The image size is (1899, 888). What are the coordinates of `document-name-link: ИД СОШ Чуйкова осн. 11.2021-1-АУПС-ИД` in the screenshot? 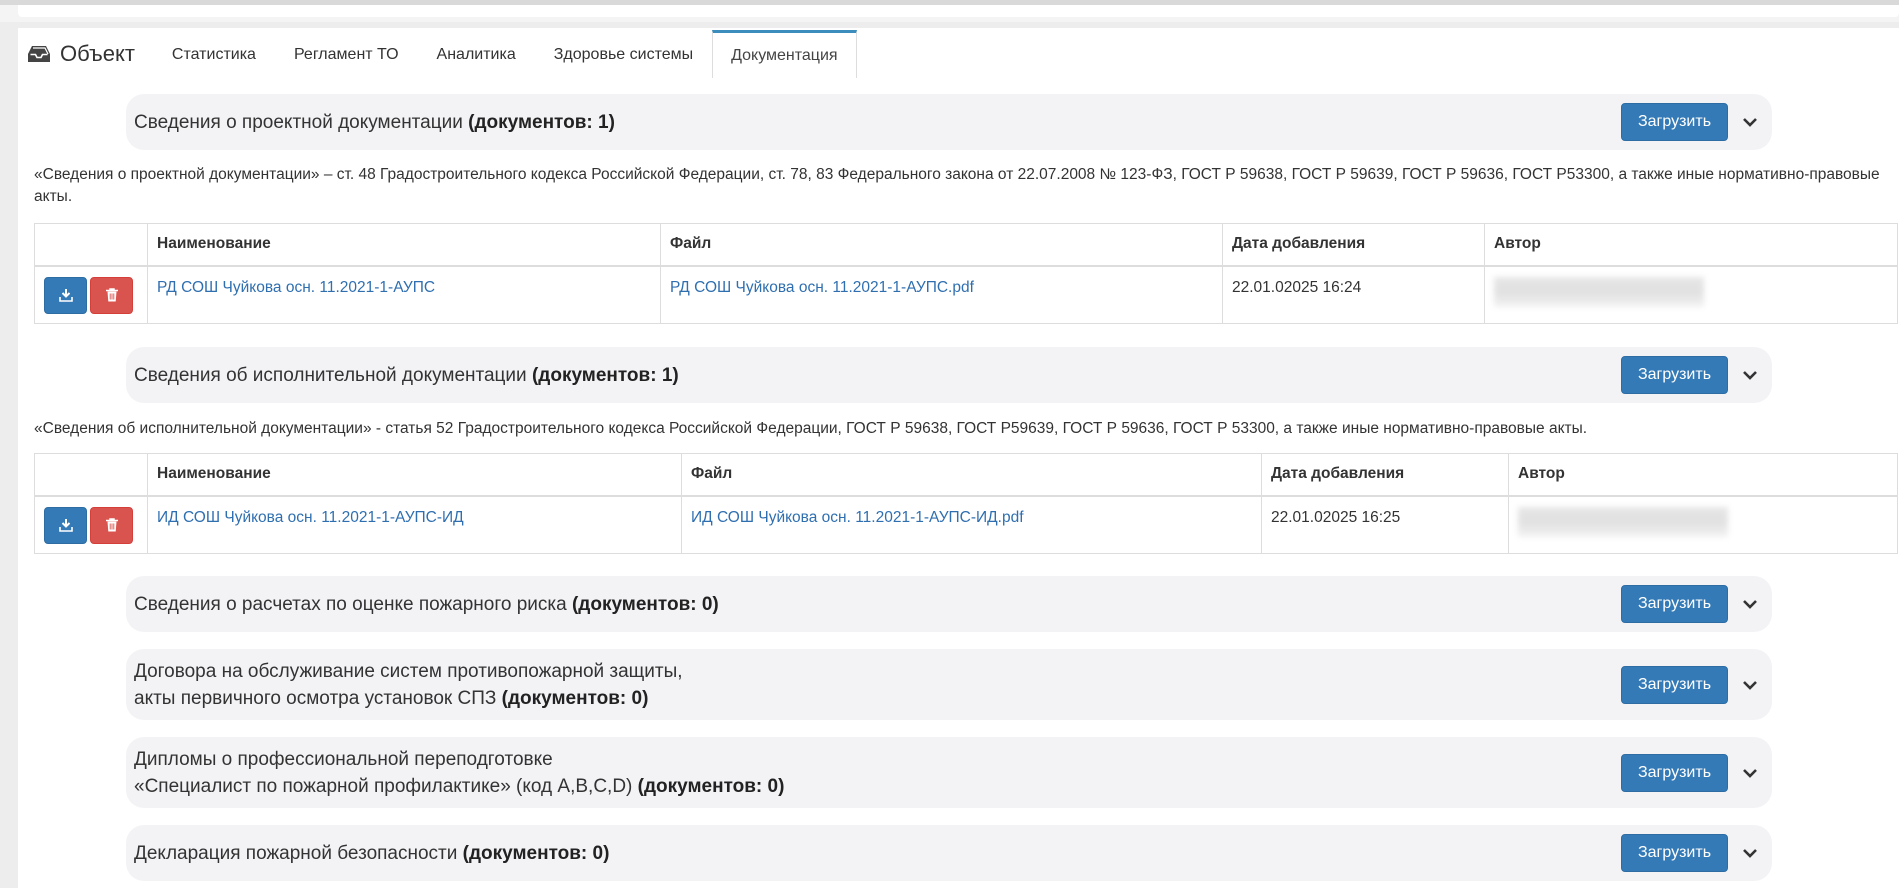 It's located at (310, 517).